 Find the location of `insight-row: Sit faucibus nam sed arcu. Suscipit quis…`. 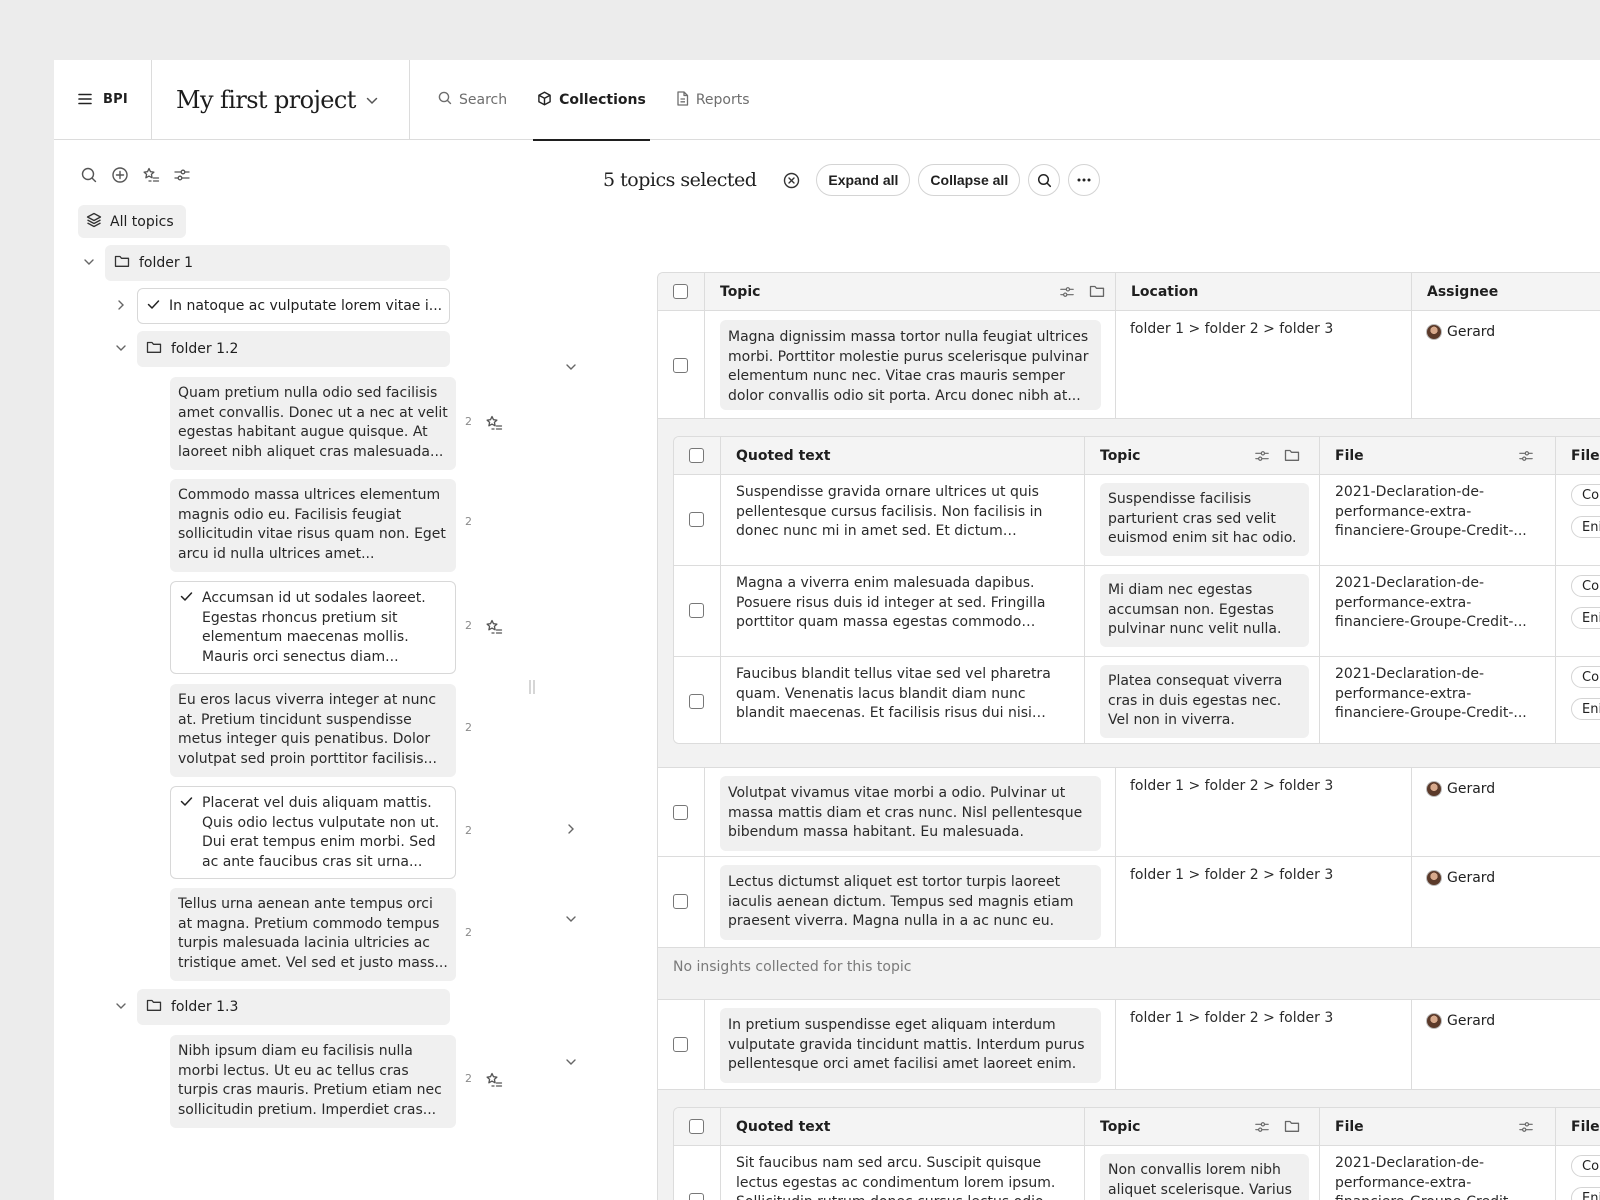

insight-row: Sit faucibus nam sed arcu. Suscipit quis… is located at coordinates (1137, 1173).